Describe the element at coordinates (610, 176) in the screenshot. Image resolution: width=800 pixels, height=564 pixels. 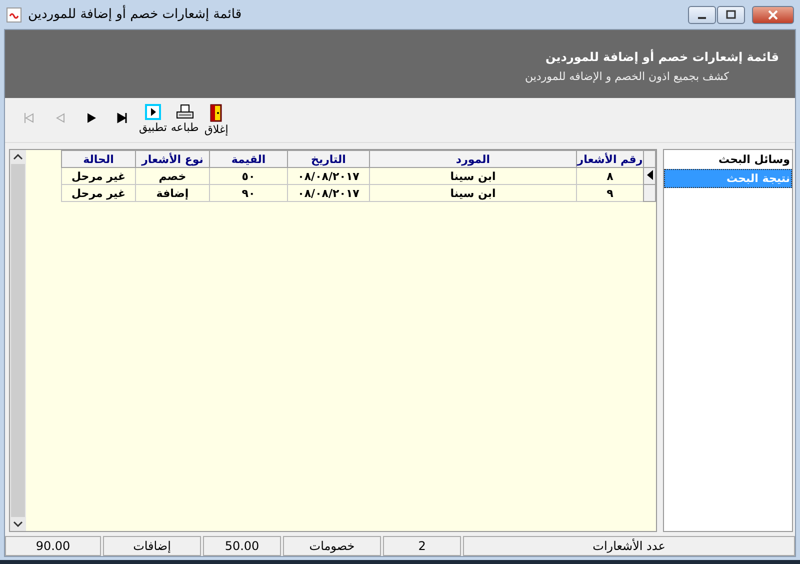
I see `table-cell: ٨` at that location.